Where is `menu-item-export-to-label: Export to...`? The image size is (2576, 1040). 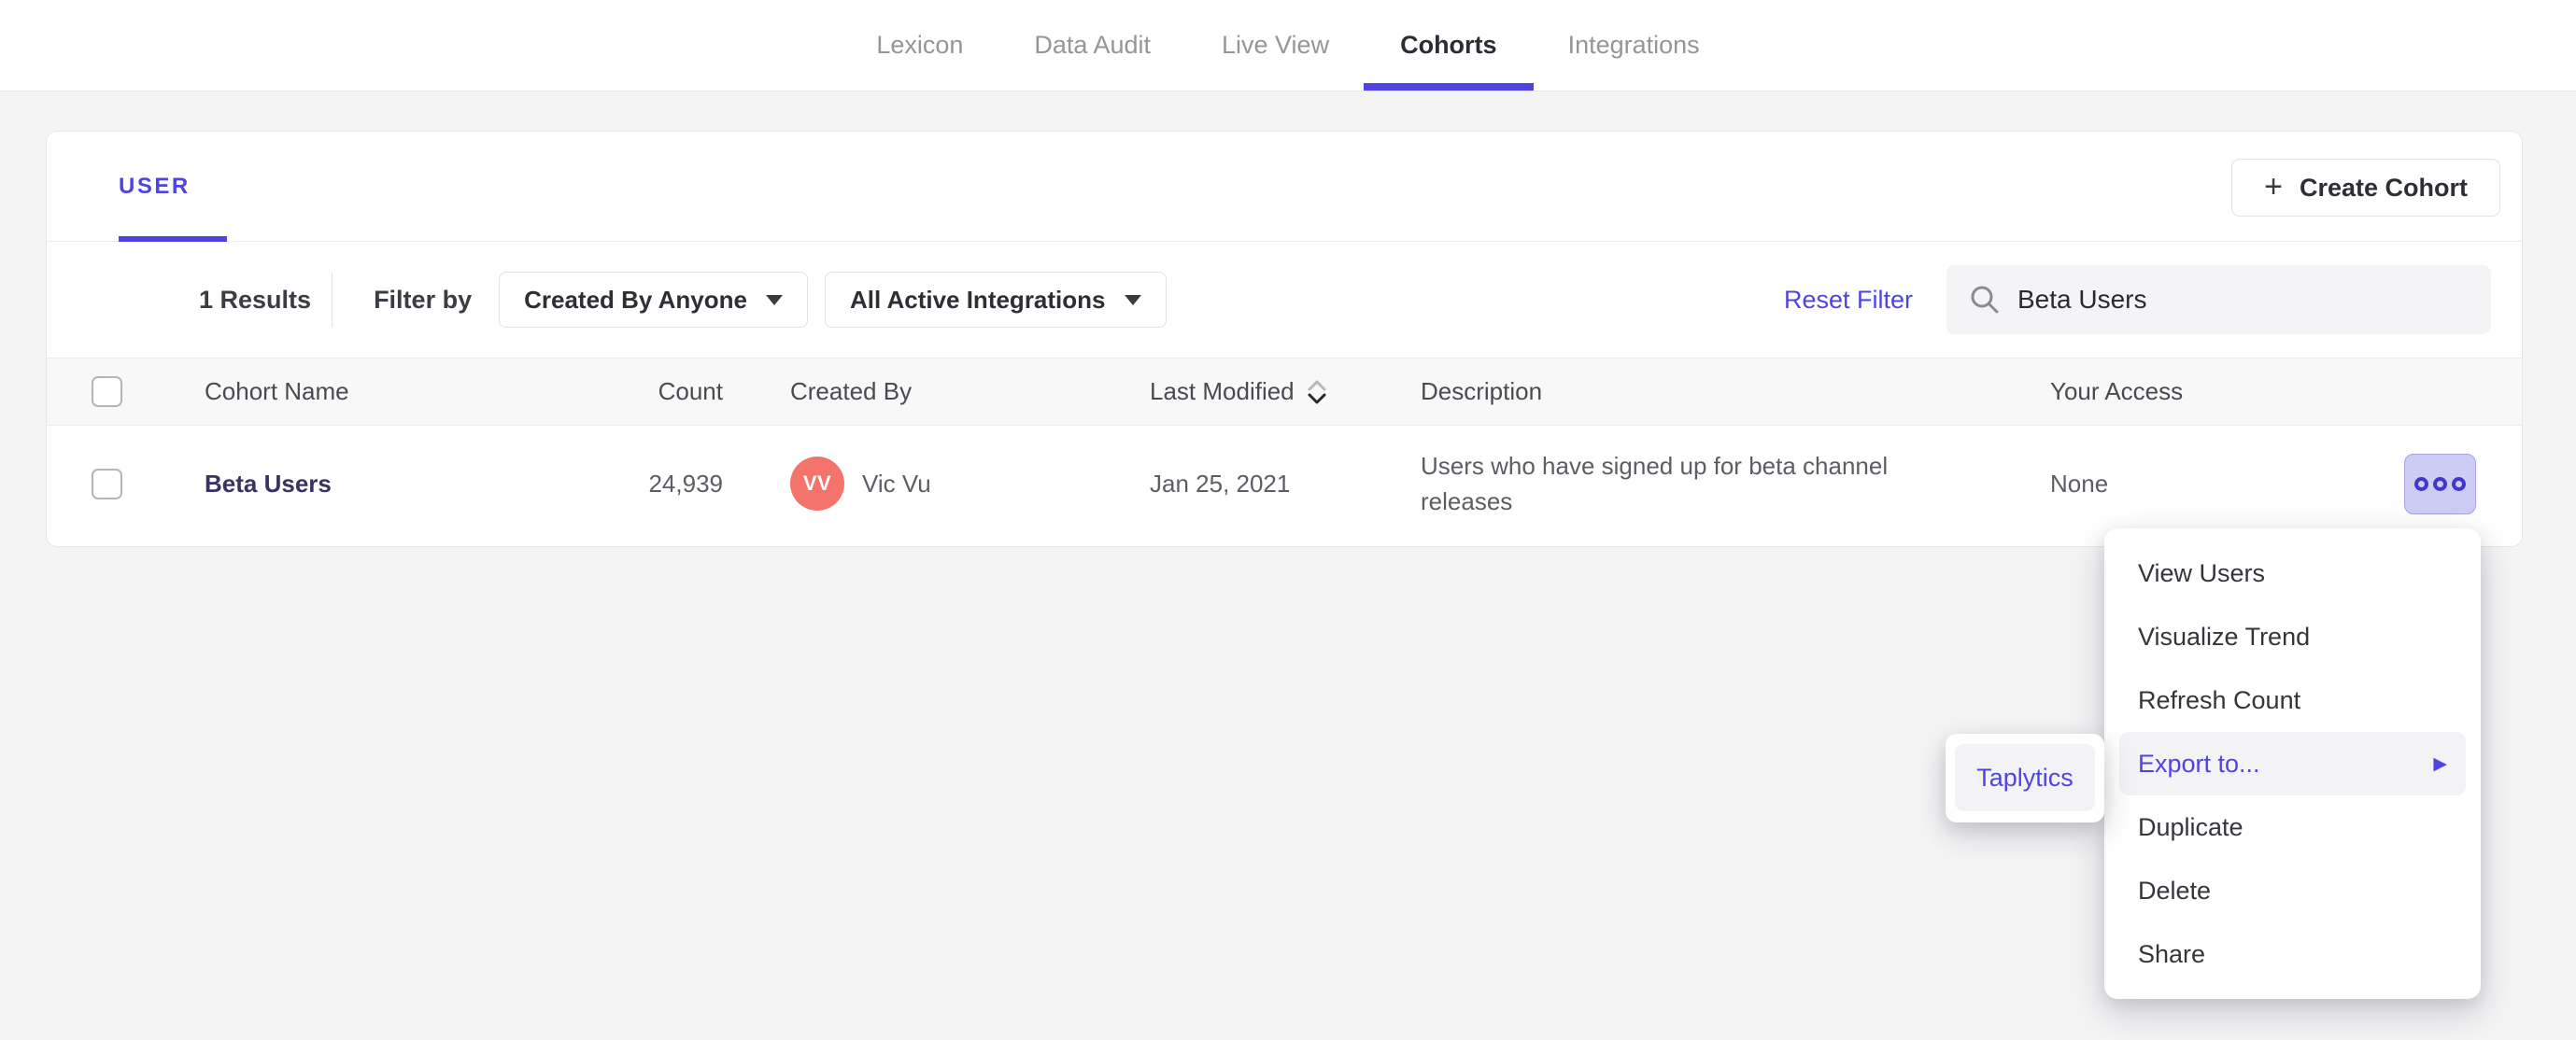 menu-item-export-to-label: Export to... is located at coordinates (2199, 763).